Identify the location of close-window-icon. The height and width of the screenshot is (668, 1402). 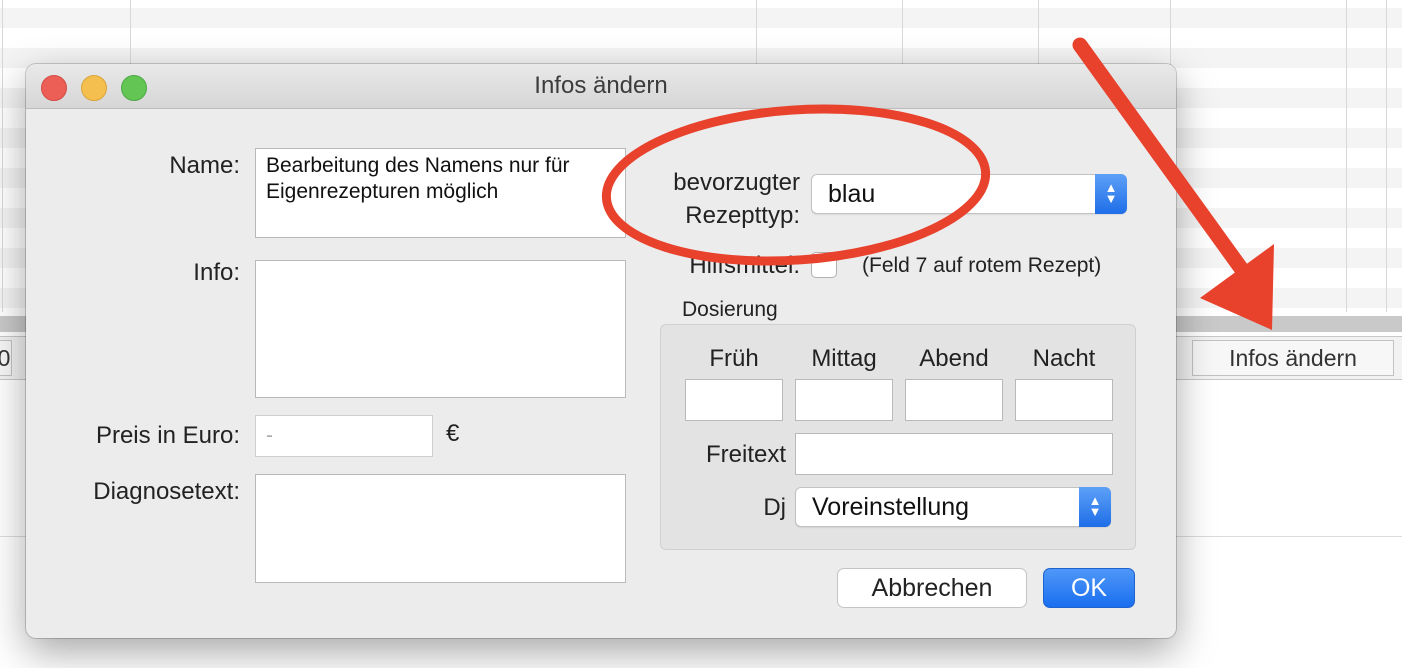
(54, 88).